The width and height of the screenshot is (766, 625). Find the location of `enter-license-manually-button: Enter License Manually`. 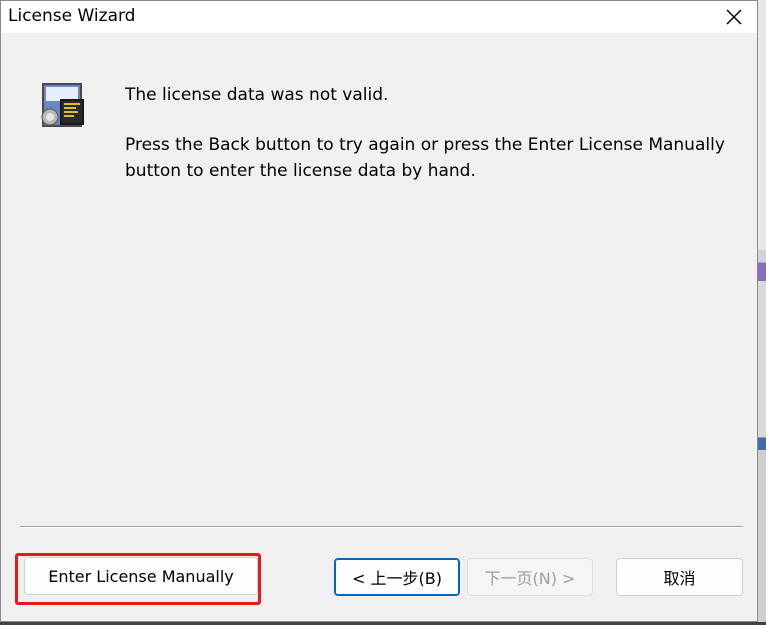

enter-license-manually-button: Enter License Manually is located at coordinates (141, 576).